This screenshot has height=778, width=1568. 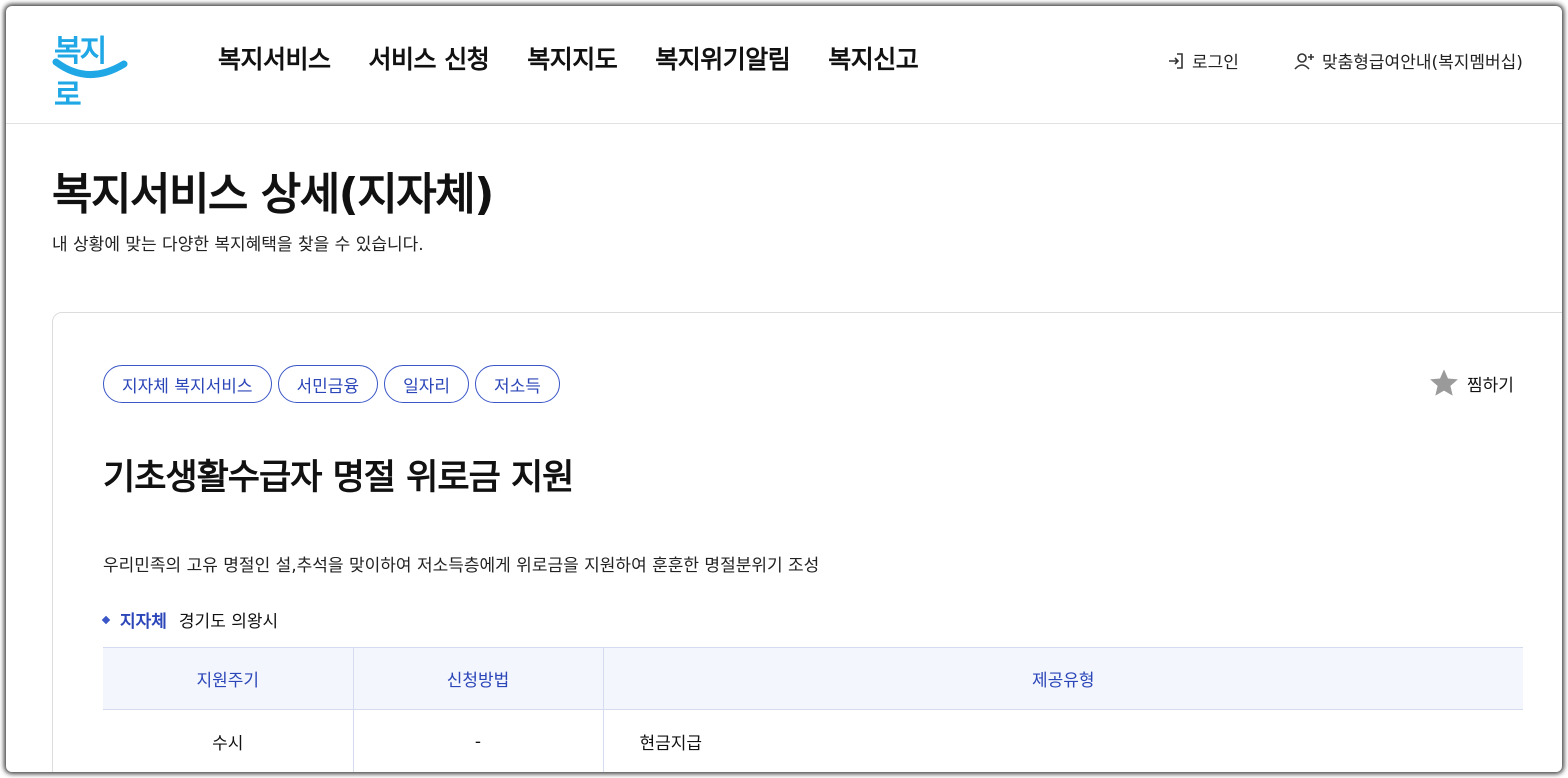 I want to click on tag-jobs: 일자리, so click(x=427, y=384).